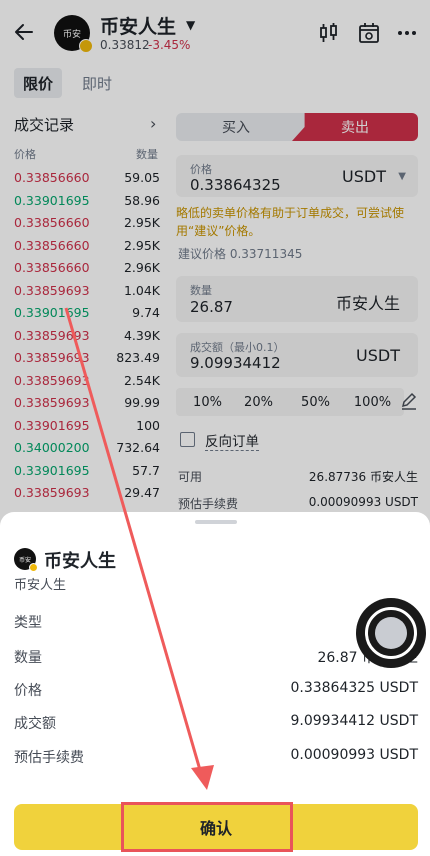 Image resolution: width=430 pixels, height=856 pixels. Describe the element at coordinates (354, 721) in the screenshot. I see `sheet-row-value: 9.09934412 USDT` at that location.